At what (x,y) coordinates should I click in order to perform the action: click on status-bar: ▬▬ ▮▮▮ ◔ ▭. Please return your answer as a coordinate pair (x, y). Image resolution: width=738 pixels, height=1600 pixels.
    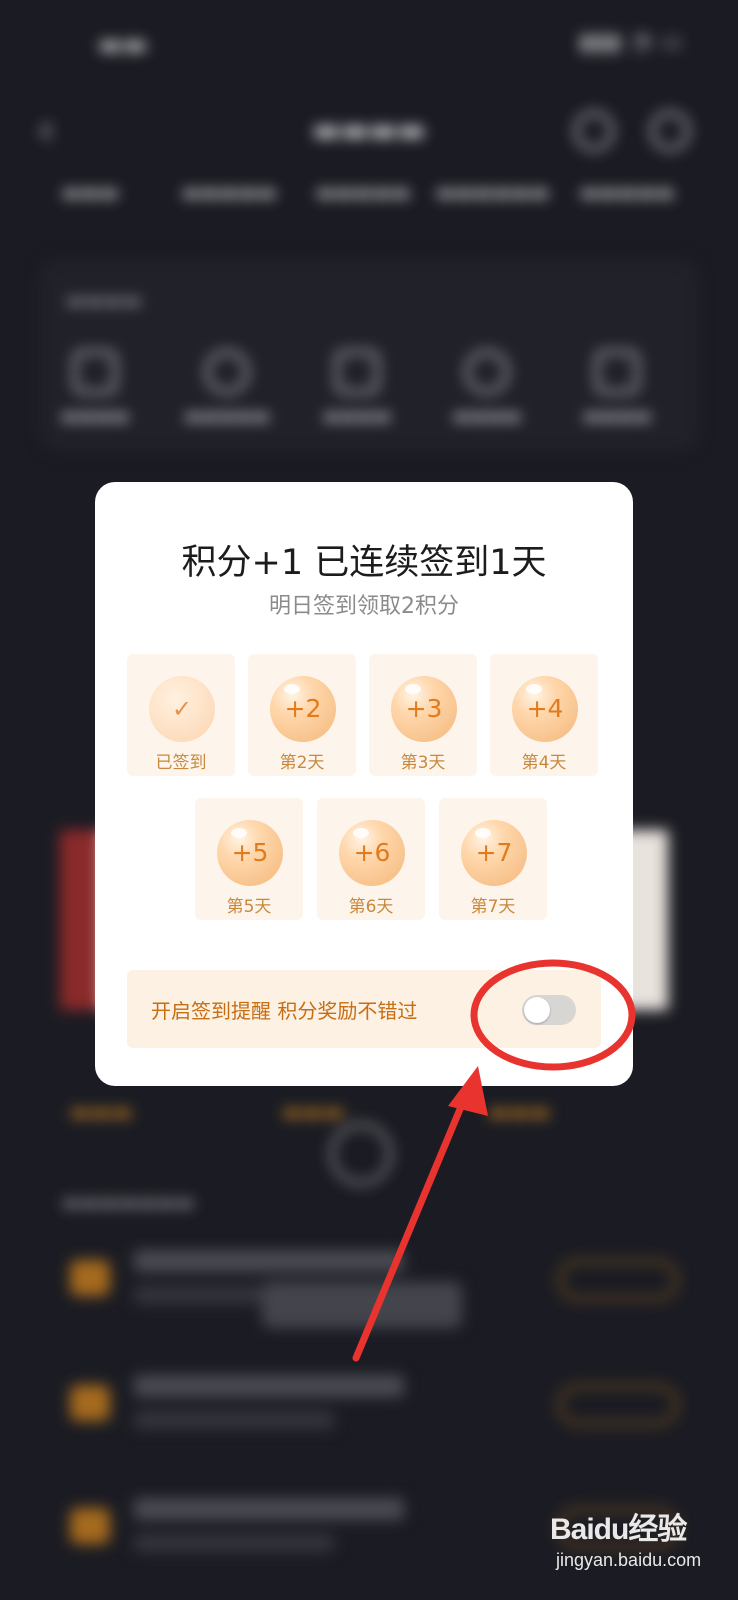
    Looking at the image, I should click on (369, 50).